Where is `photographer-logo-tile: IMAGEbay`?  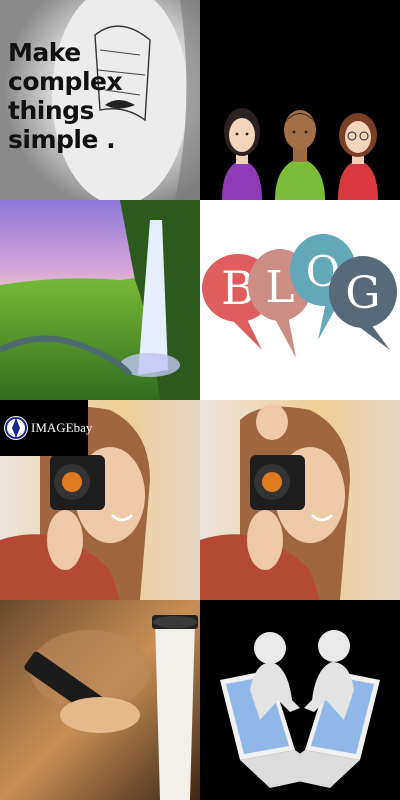
photographer-logo-tile: IMAGEbay is located at coordinates (100, 500).